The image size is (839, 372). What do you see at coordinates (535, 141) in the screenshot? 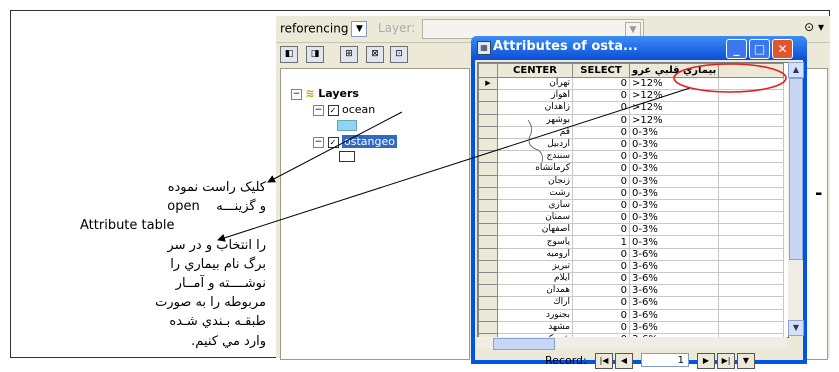
I see `map-feature-outline` at bounding box center [535, 141].